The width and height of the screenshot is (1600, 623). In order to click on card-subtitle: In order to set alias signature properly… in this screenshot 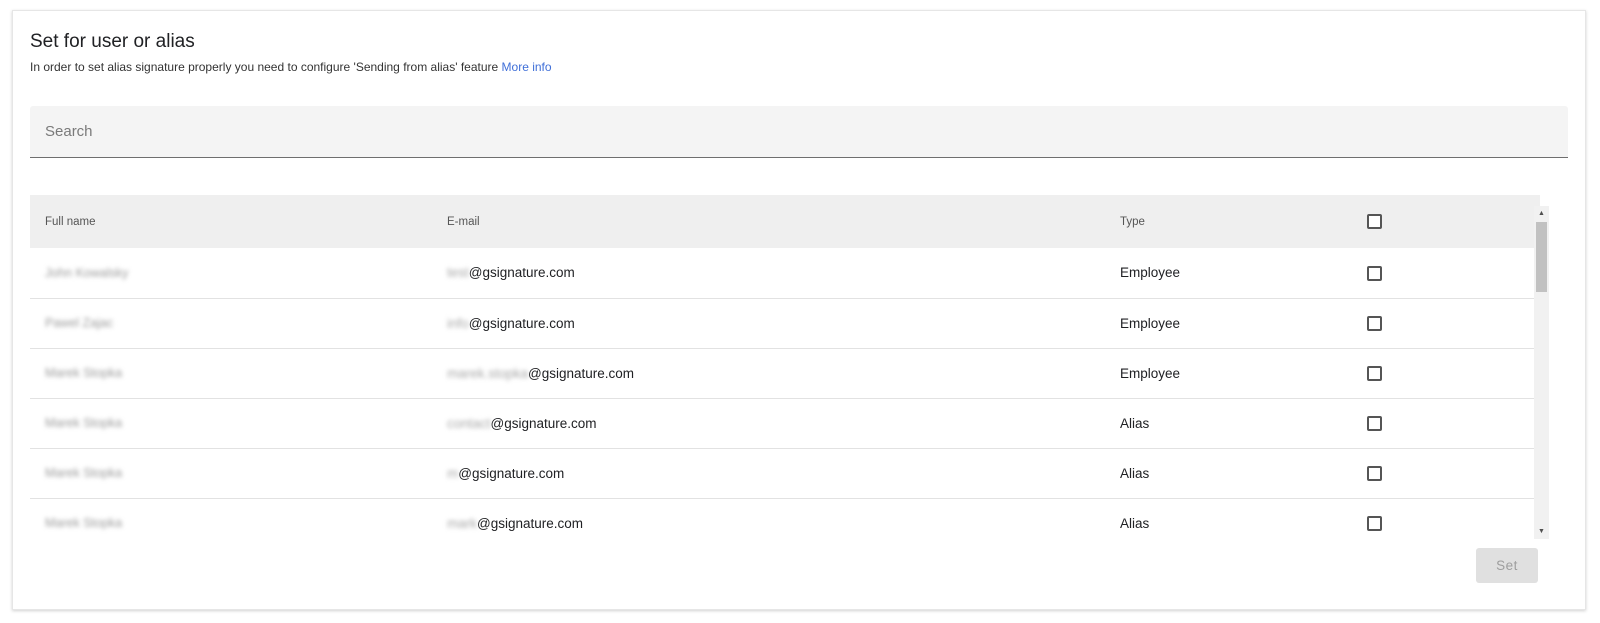, I will do `click(291, 67)`.